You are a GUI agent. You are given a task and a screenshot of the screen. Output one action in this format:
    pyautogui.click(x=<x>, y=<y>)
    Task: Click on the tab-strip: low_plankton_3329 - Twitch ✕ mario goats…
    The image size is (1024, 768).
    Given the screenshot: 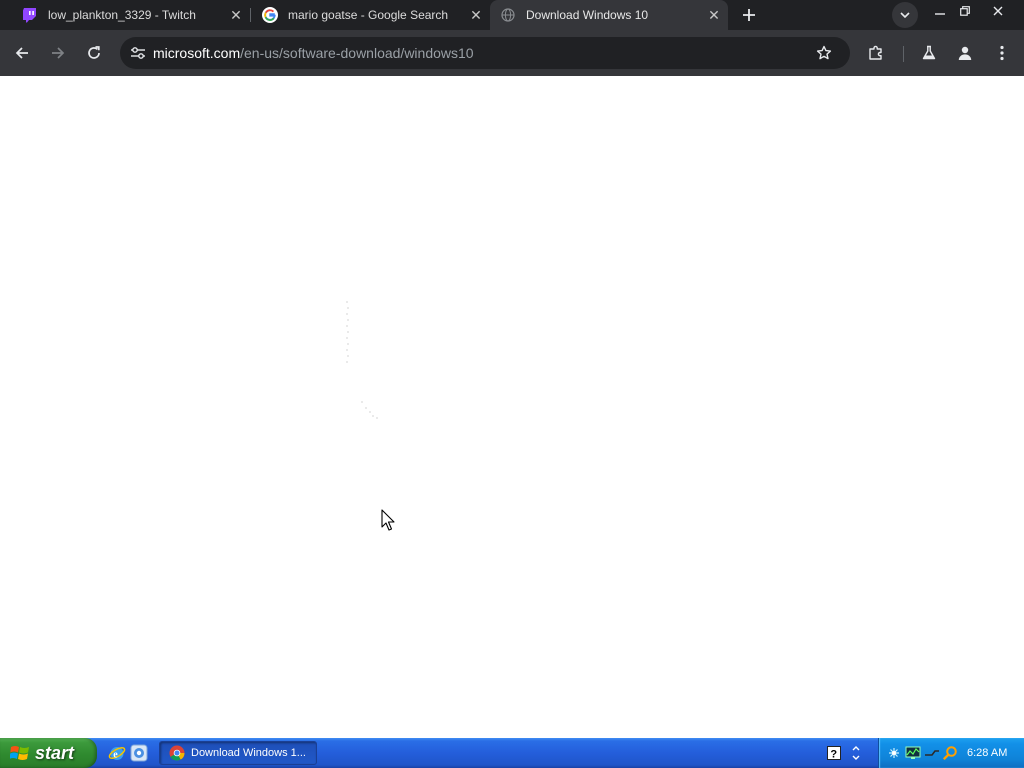 What is the action you would take?
    pyautogui.click(x=512, y=15)
    